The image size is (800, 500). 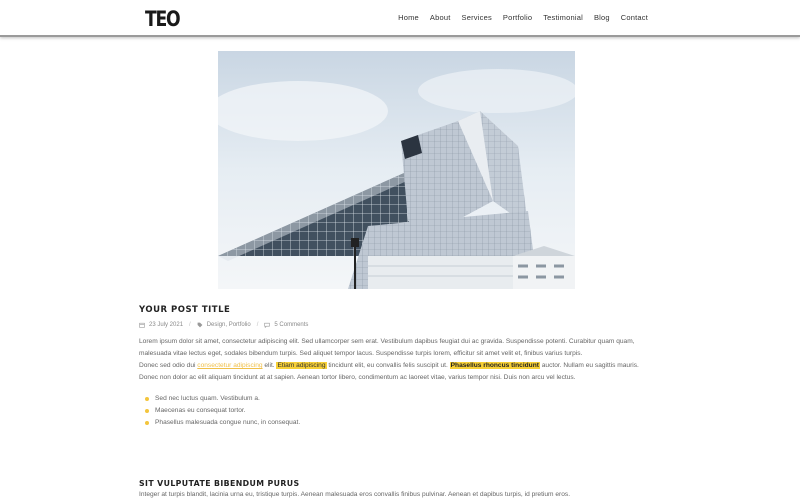 I want to click on post-title: YOUR POST TITLE, so click(x=185, y=310).